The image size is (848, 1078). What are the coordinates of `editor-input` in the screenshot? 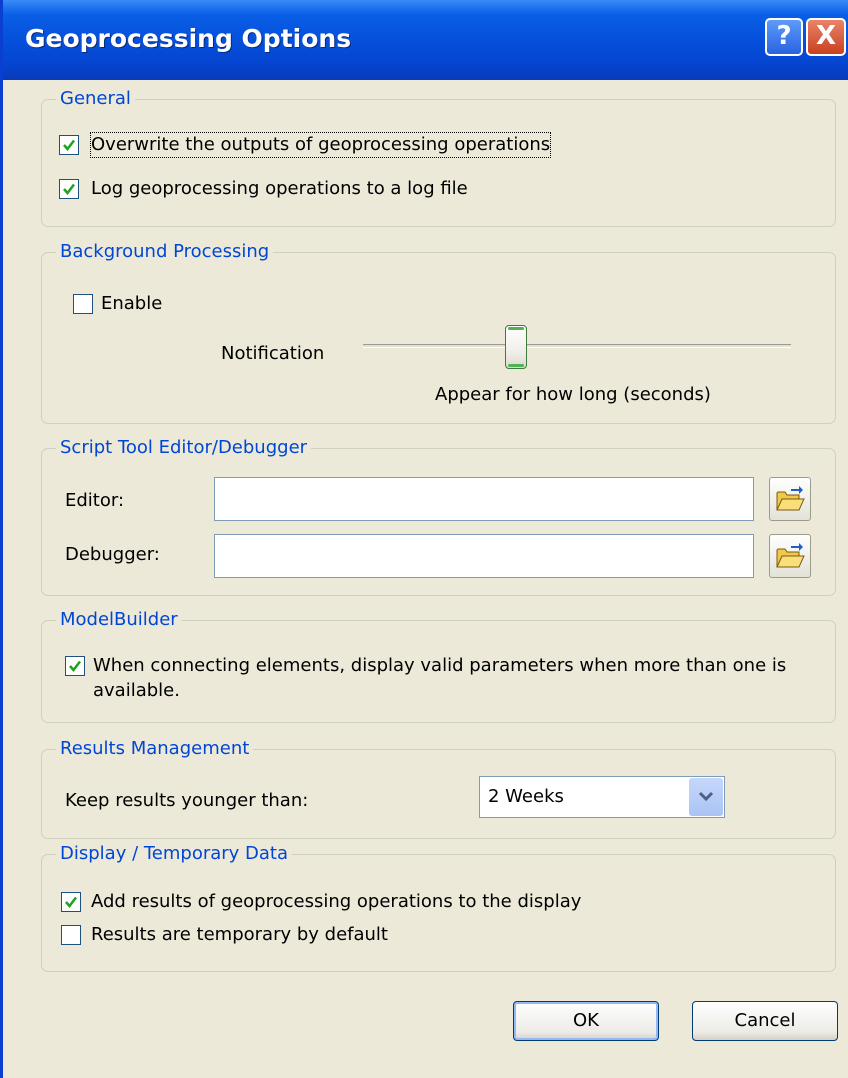 It's located at (484, 499).